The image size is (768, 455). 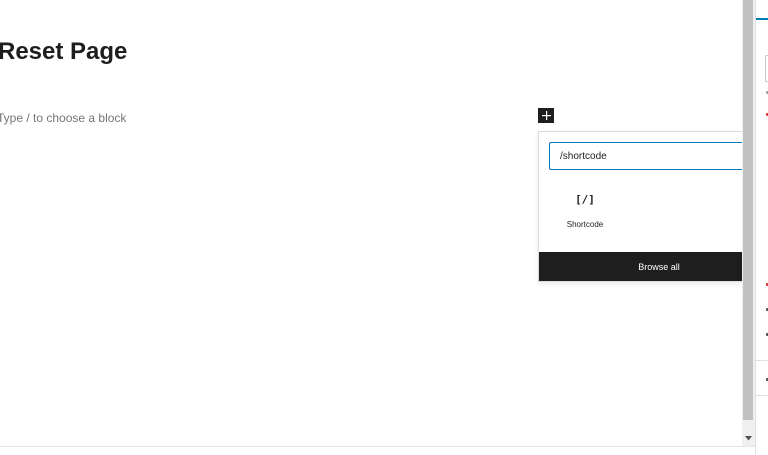 What do you see at coordinates (63, 118) in the screenshot?
I see `block-placeholder: Type / to choose a block` at bounding box center [63, 118].